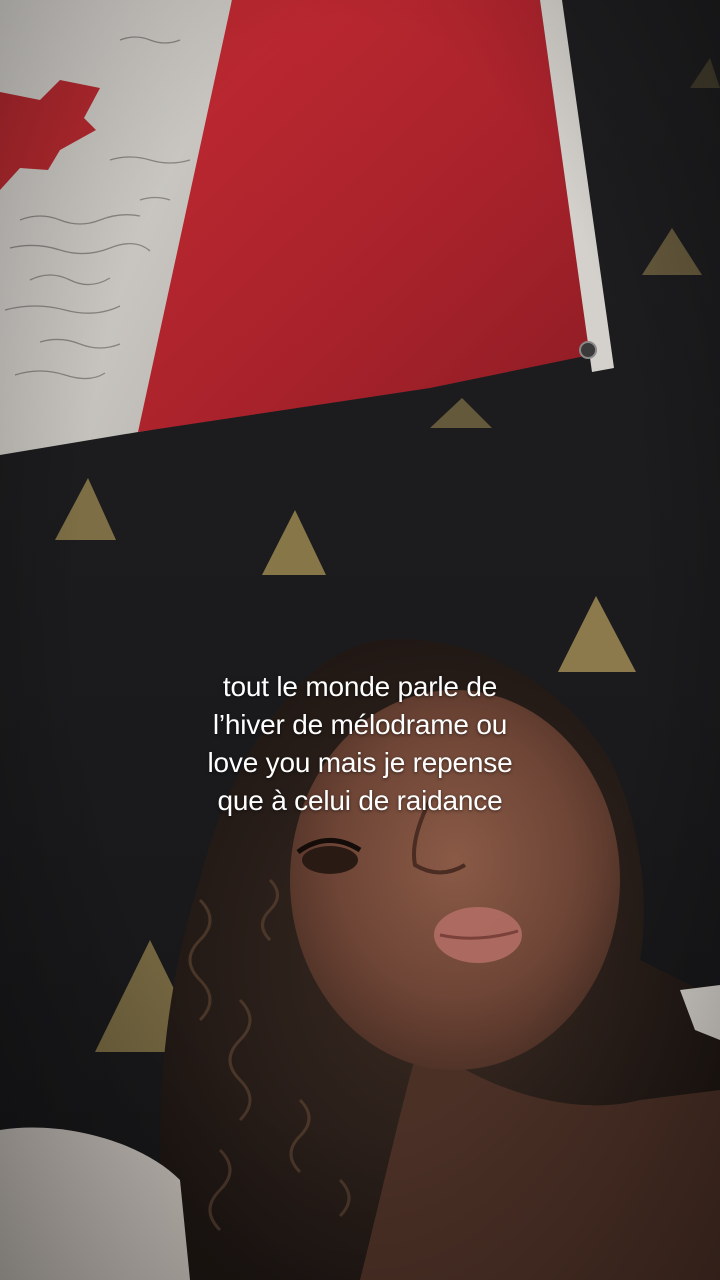 Image resolution: width=720 pixels, height=1280 pixels. Describe the element at coordinates (360, 724) in the screenshot. I see `caption-line: l’hiver de mélodrame ou` at that location.